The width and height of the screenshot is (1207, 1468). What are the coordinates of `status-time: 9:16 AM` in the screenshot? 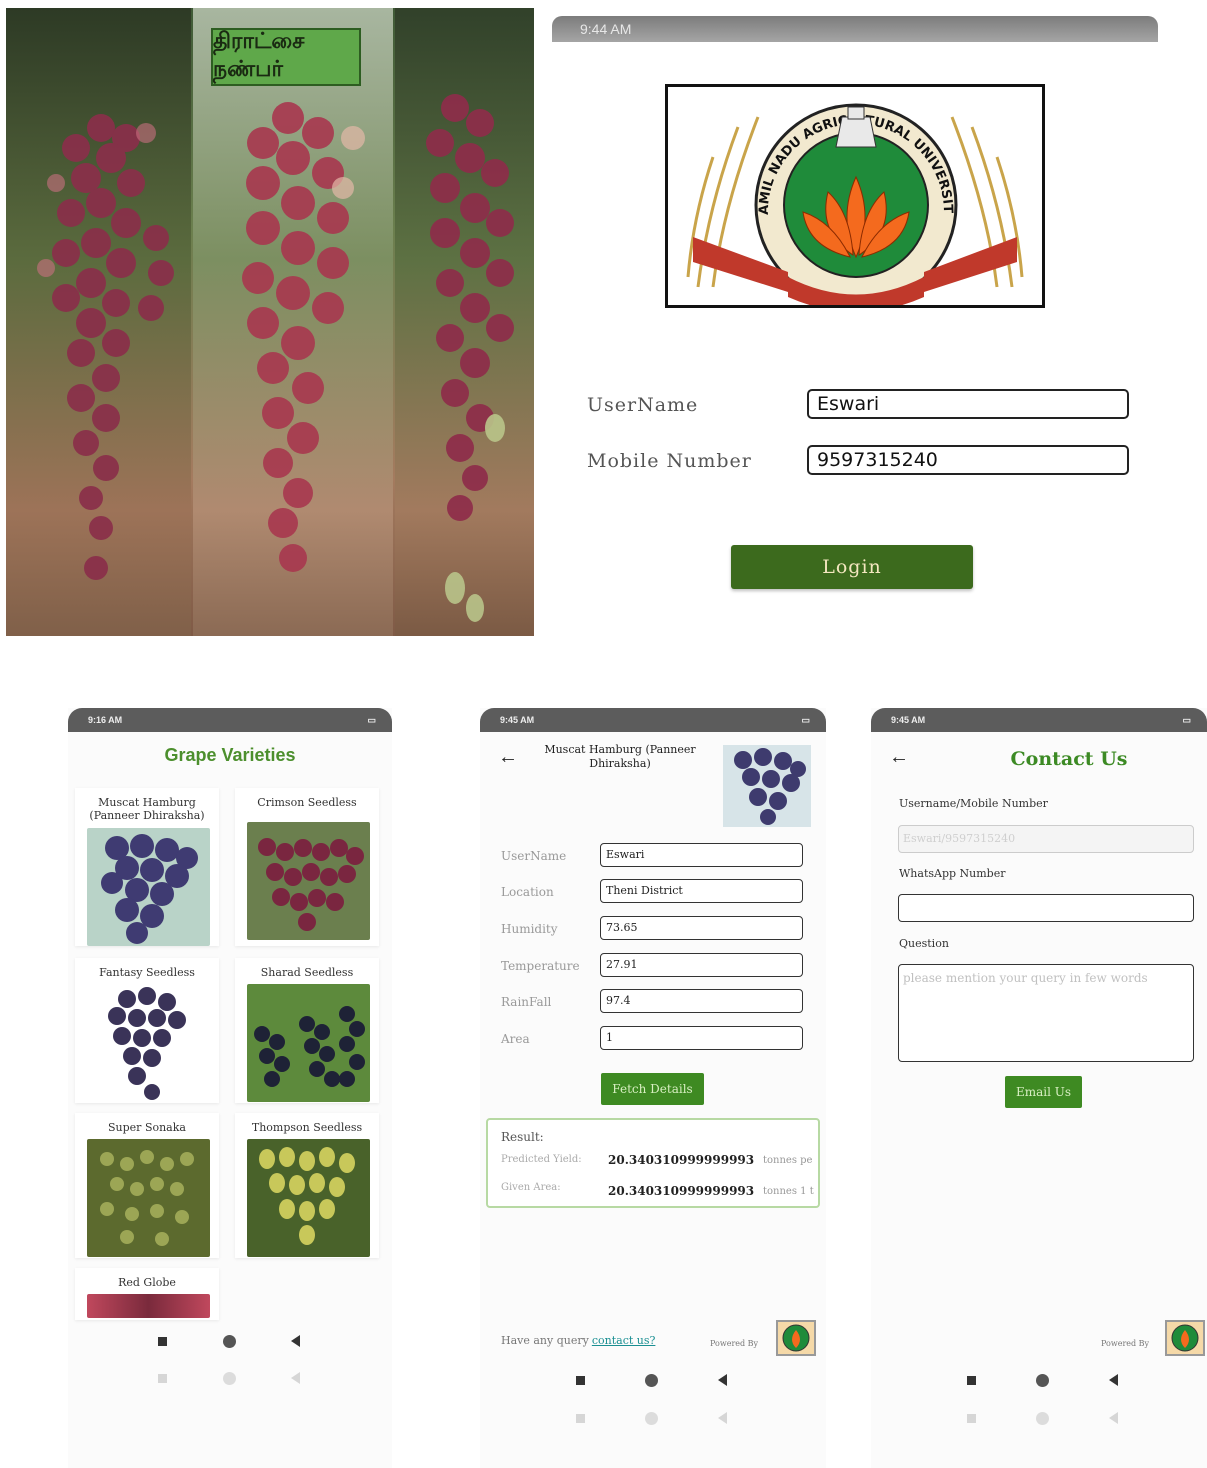 It's located at (105, 720).